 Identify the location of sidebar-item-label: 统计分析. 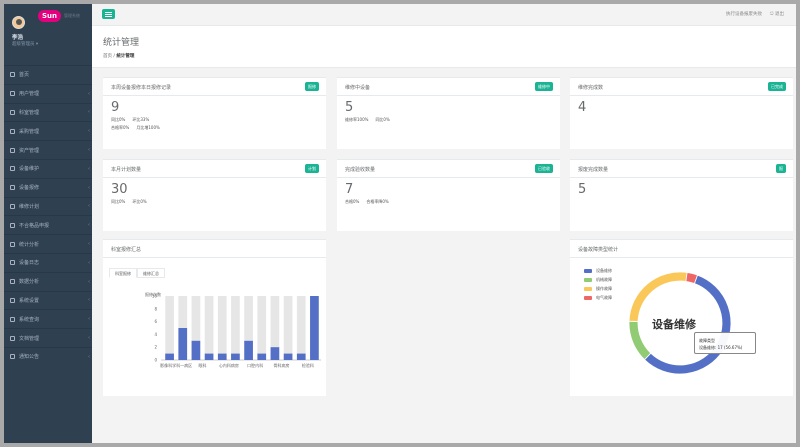
(29, 244).